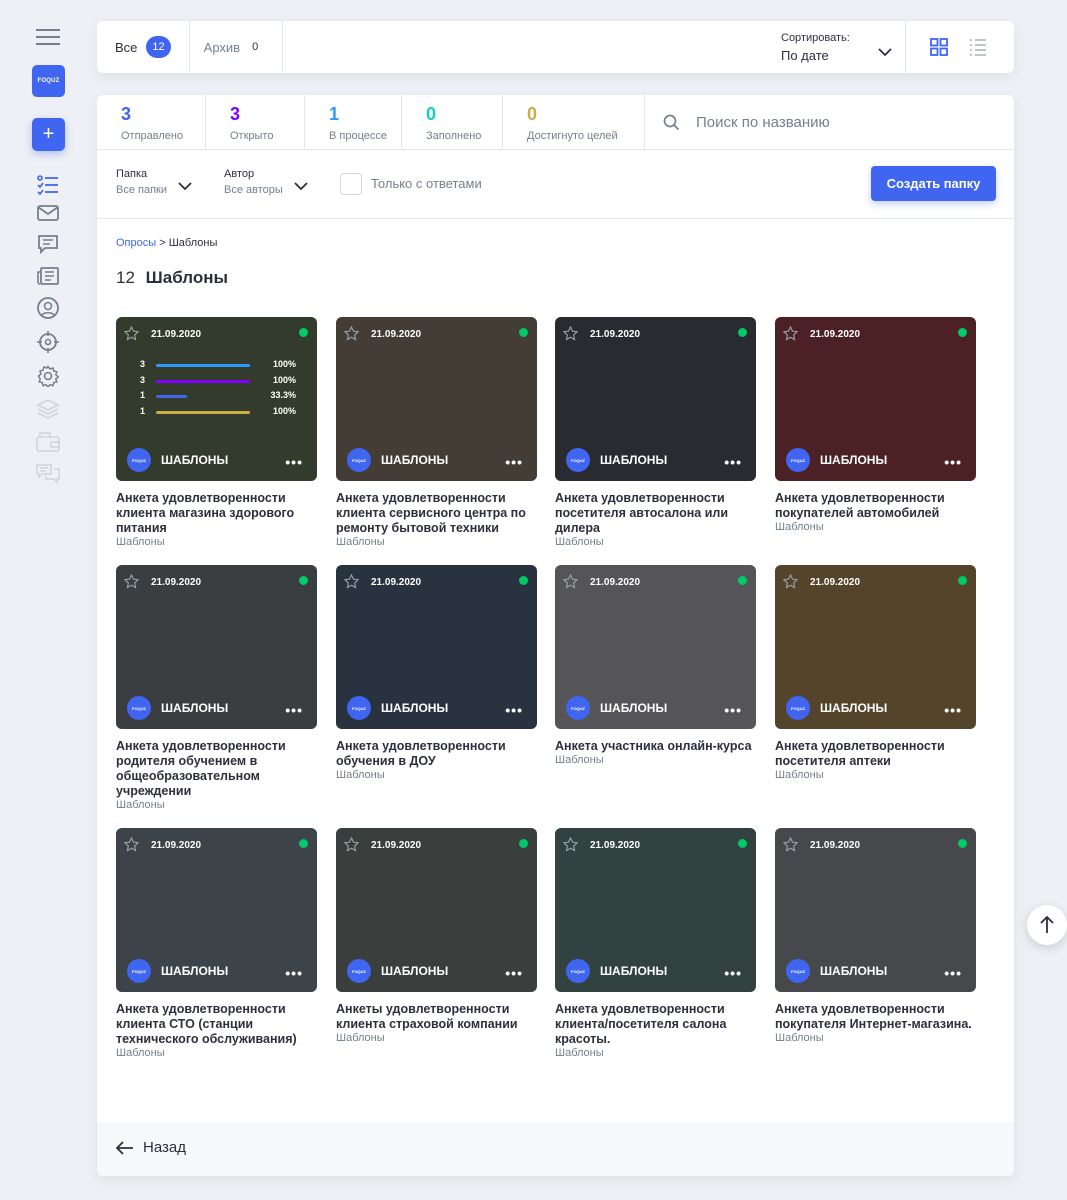  What do you see at coordinates (48, 376) in the screenshot?
I see `gear-icon` at bounding box center [48, 376].